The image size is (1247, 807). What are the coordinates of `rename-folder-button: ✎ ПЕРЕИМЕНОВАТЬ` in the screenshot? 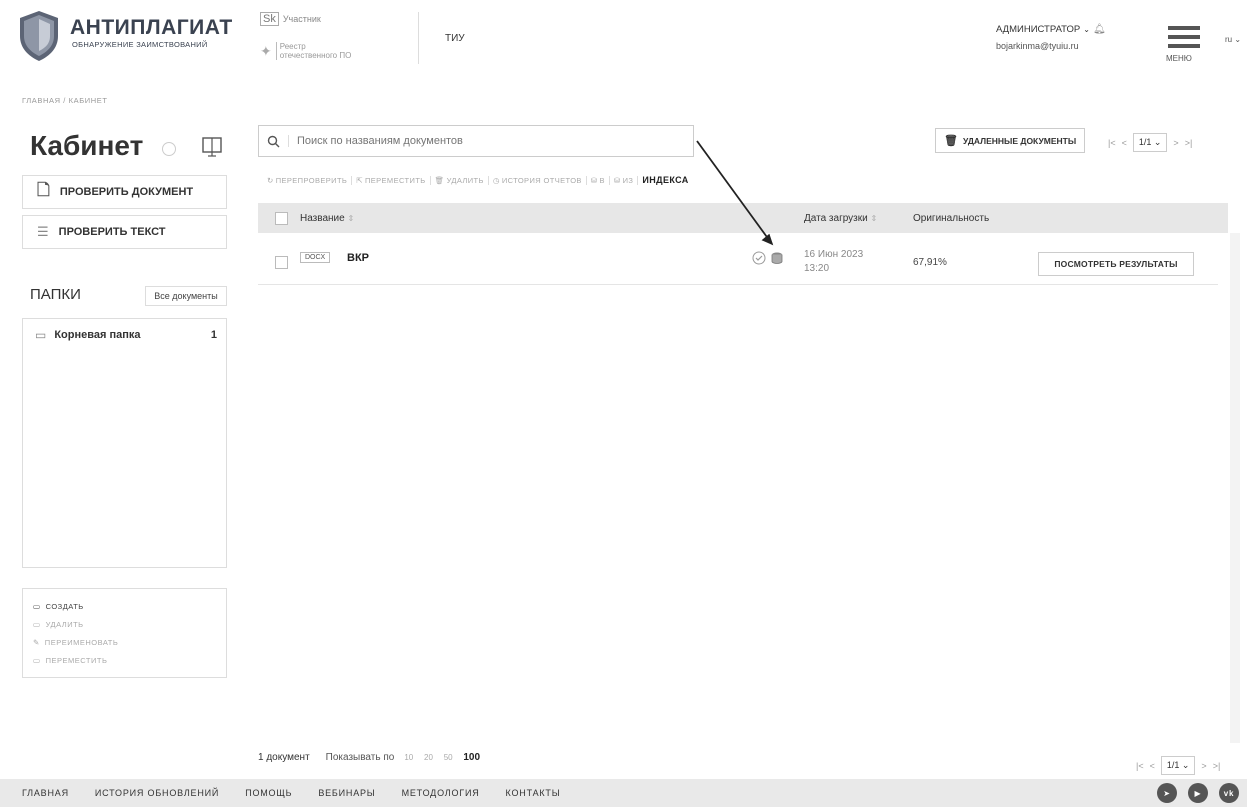 It's located at (124, 642).